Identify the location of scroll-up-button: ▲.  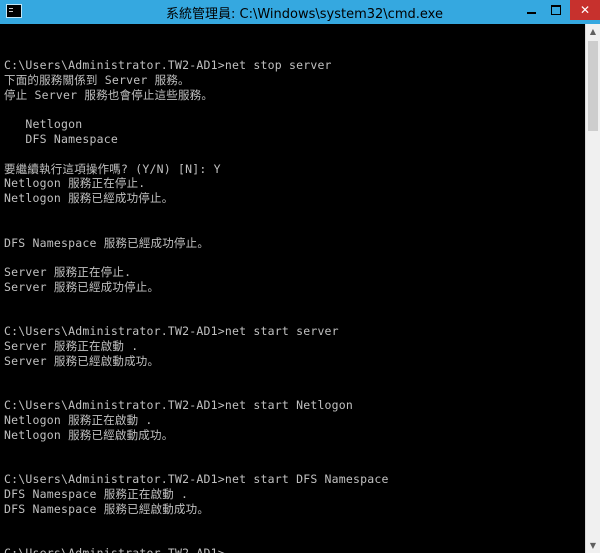
(593, 31).